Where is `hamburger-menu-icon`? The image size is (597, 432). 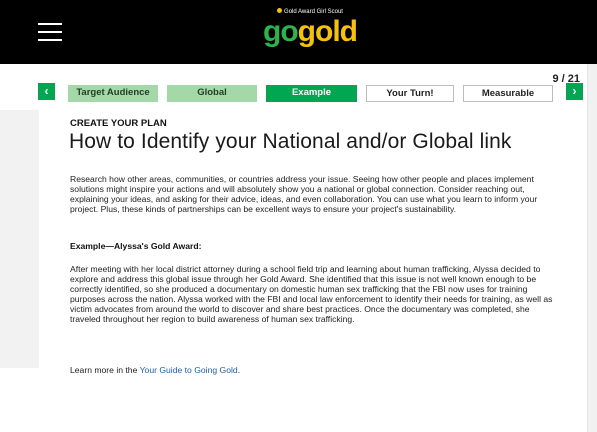
hamburger-menu-icon is located at coordinates (50, 32).